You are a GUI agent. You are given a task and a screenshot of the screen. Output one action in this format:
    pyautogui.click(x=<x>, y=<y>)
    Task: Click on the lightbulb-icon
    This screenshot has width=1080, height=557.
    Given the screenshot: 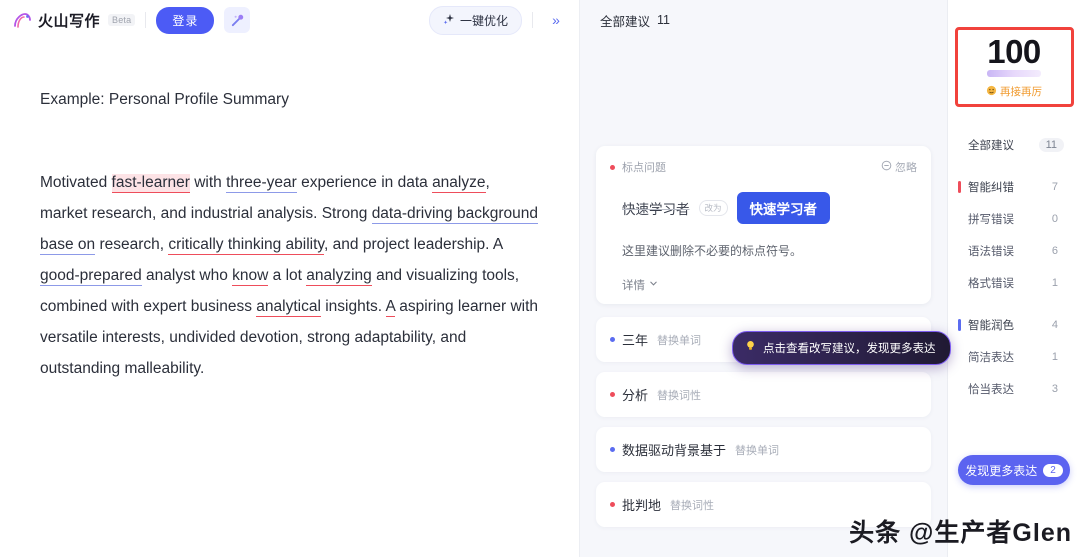 What is the action you would take?
    pyautogui.click(x=750, y=348)
    